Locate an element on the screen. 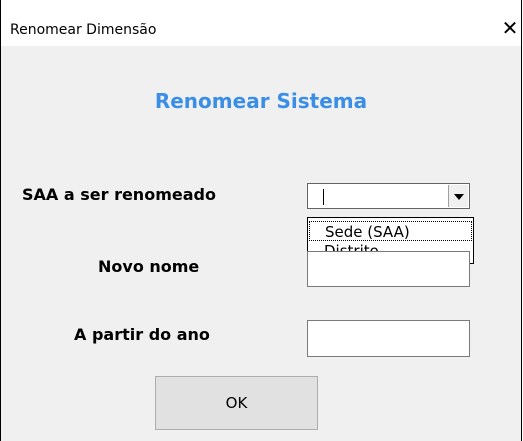  dropdown-button is located at coordinates (458, 196).